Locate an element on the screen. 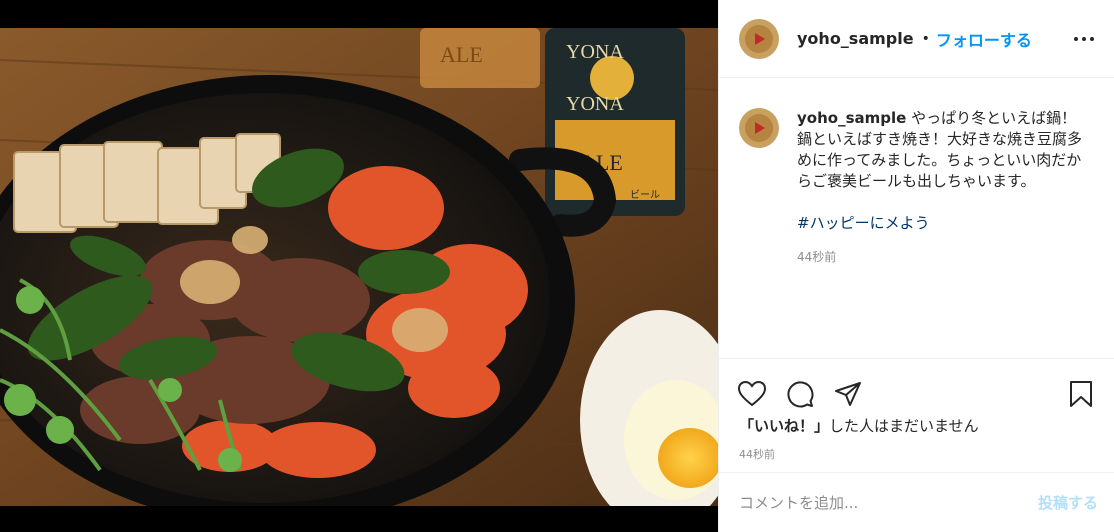 This screenshot has width=1114, height=532. action-bar is located at coordinates (916, 387).